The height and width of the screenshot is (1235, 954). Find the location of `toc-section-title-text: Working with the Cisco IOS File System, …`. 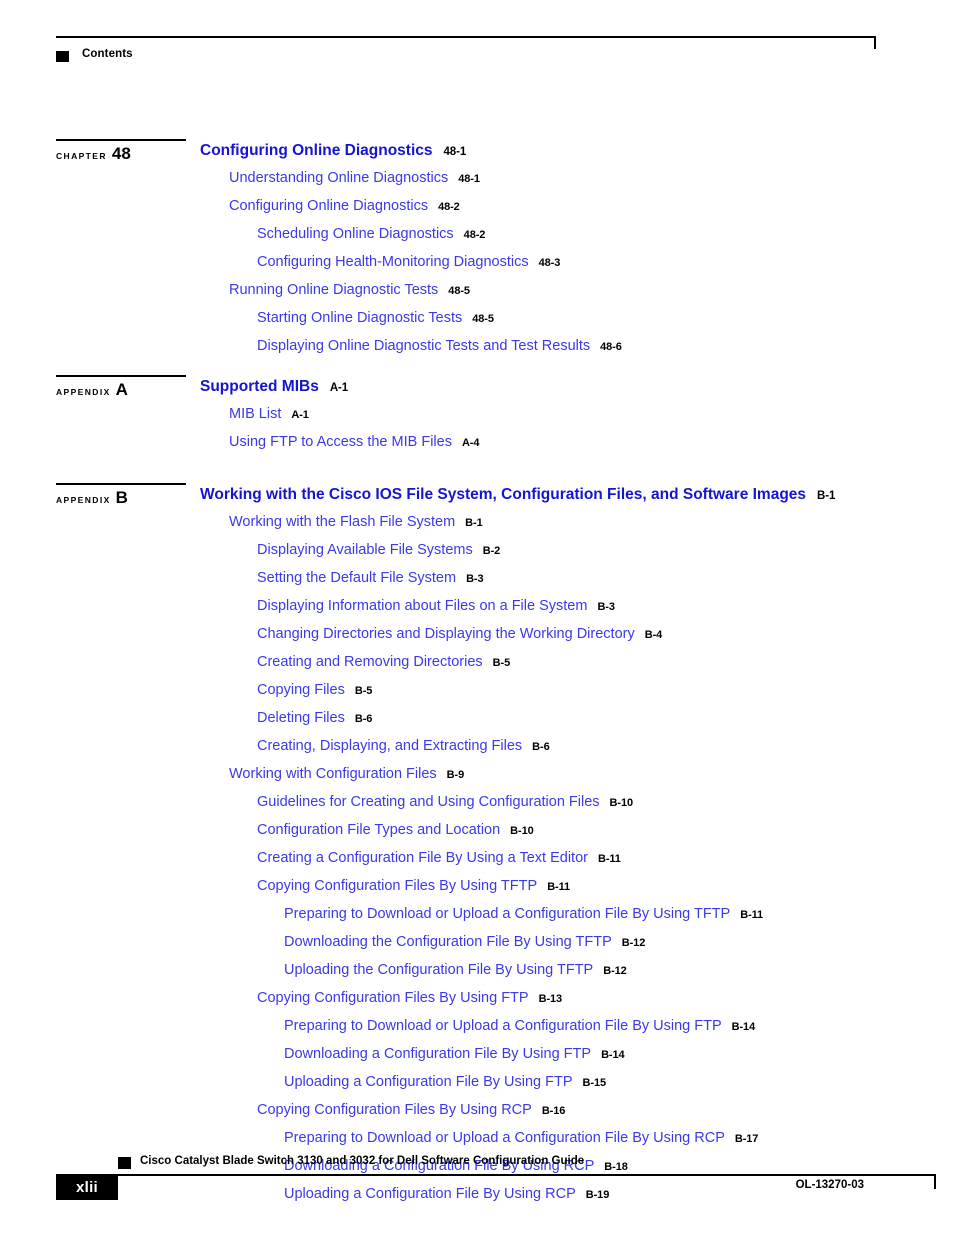

toc-section-title-text: Working with the Cisco IOS File System, … is located at coordinates (503, 494).